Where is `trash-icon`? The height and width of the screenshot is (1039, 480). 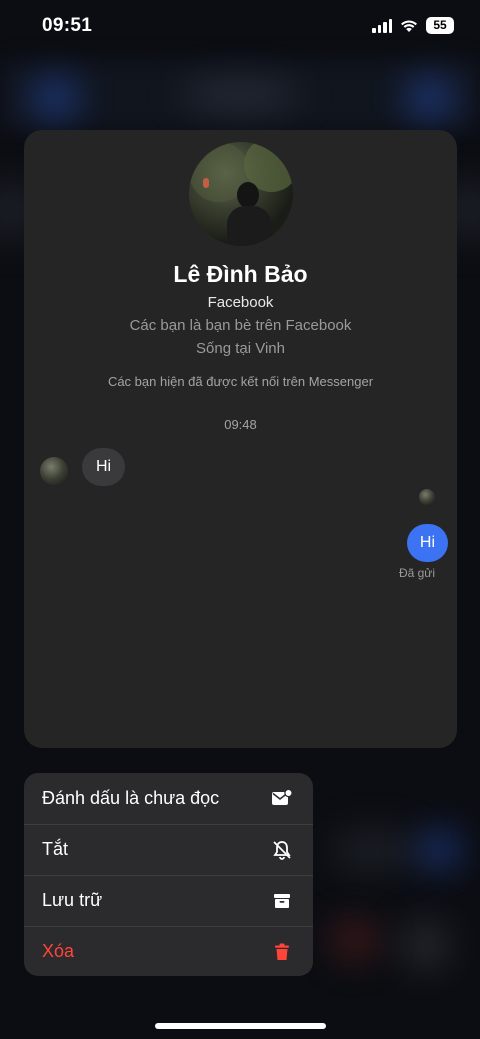 trash-icon is located at coordinates (282, 952).